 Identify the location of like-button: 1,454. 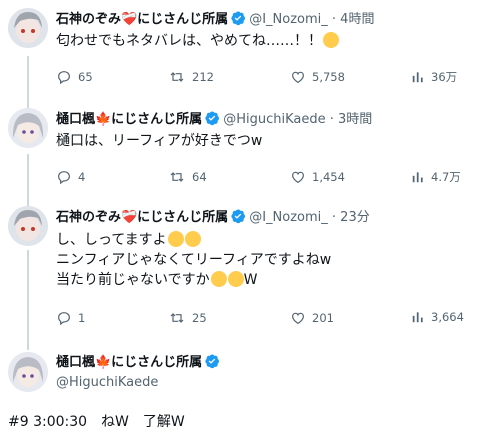
(317, 177).